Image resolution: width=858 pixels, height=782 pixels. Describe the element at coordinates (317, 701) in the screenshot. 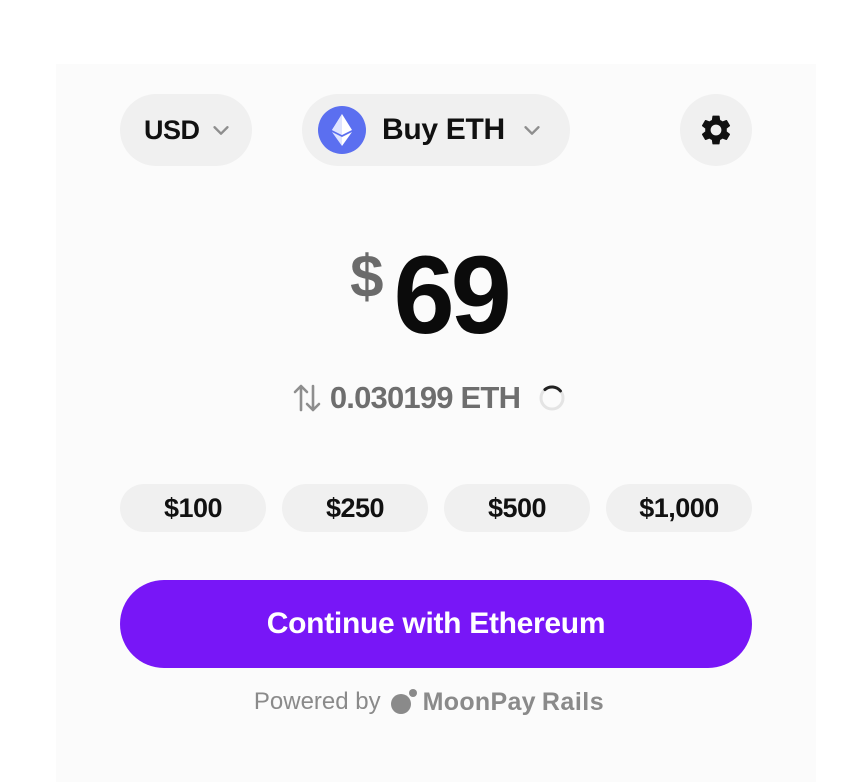

I see `powered-by-label: Powered by` at that location.